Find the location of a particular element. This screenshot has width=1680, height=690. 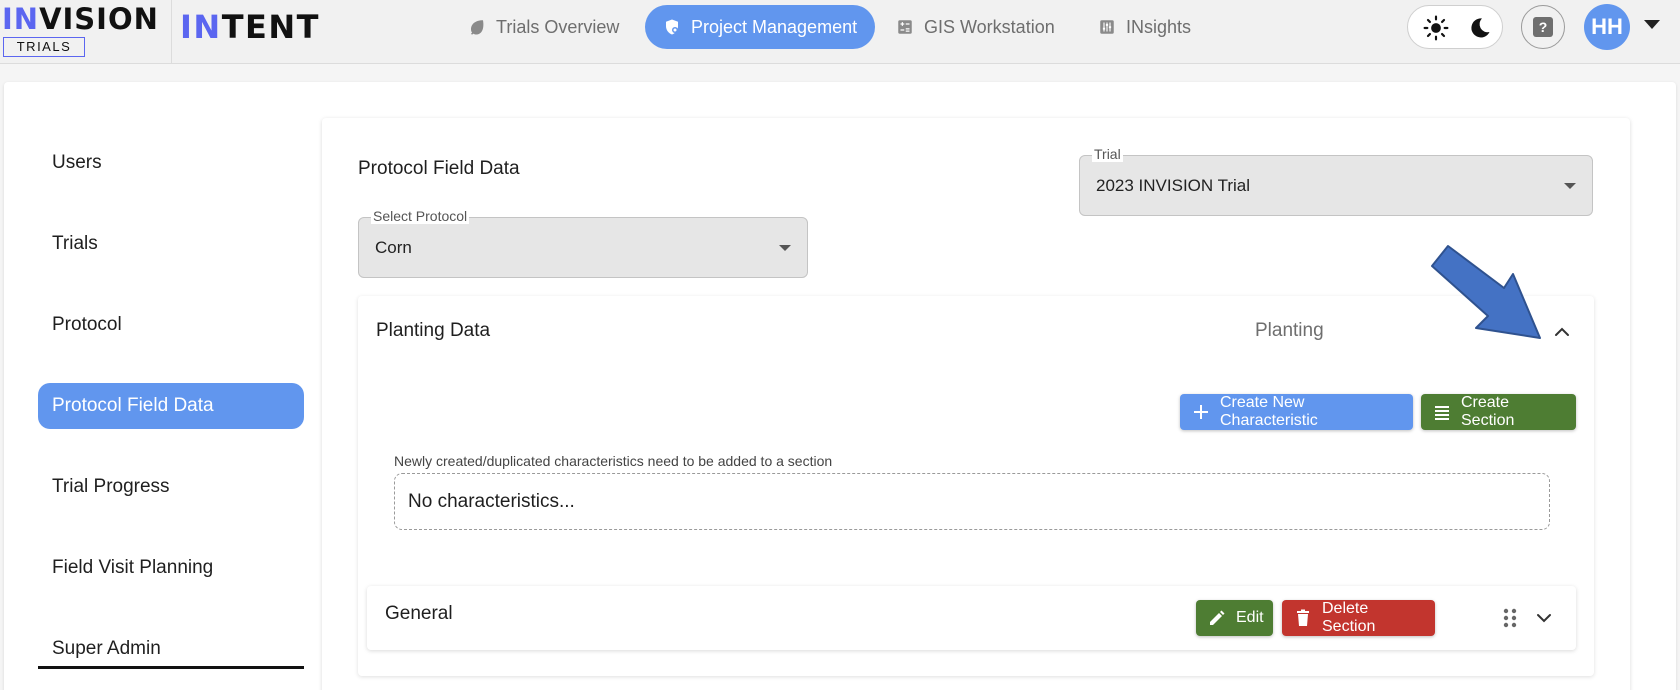

annotation-arrow-icon is located at coordinates (1492, 292).